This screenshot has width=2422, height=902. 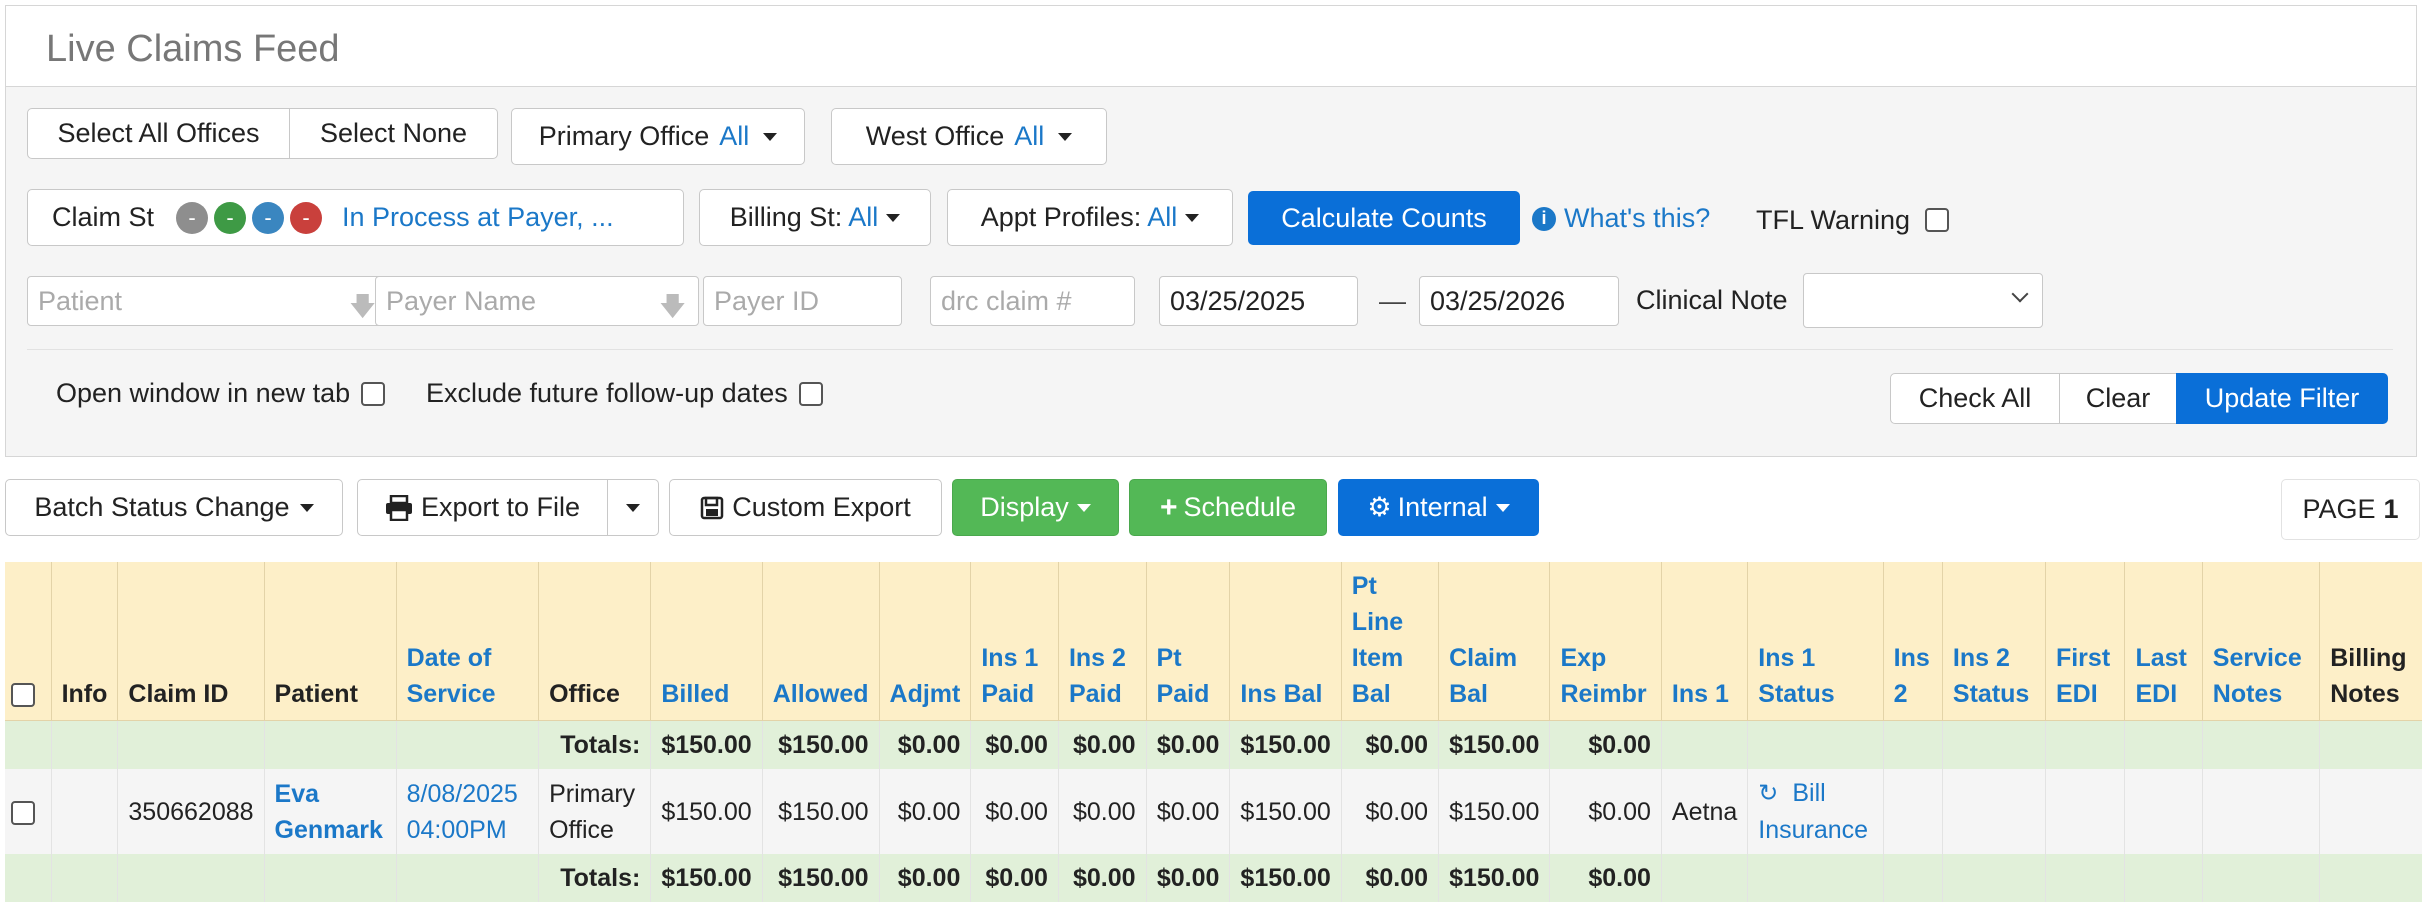 I want to click on row-date-of-service-link: 8/08/2025 04:00PM, so click(x=468, y=811).